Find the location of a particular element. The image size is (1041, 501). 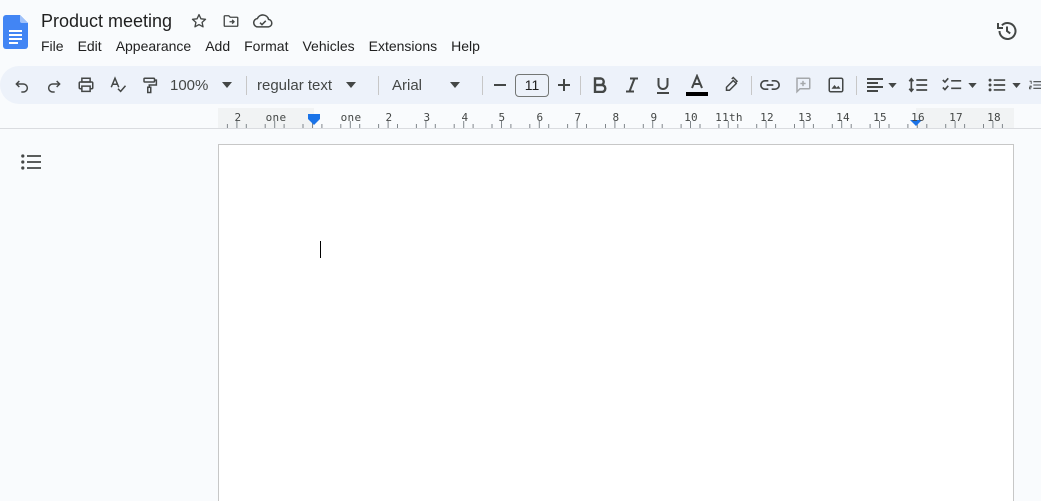

italic-icon is located at coordinates (632, 85).